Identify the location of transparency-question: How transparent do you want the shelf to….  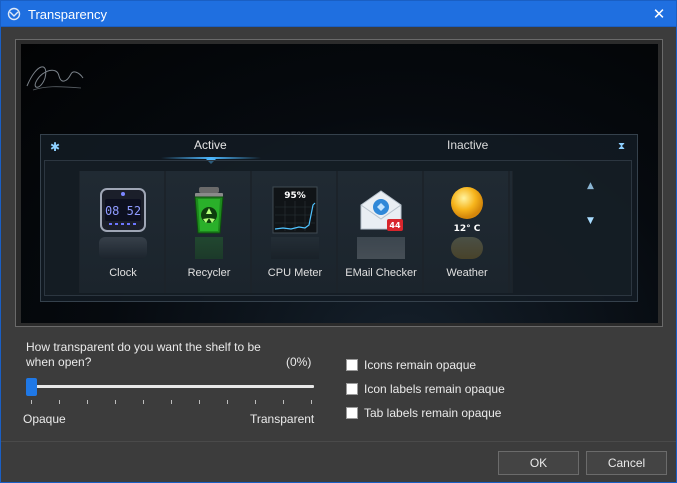
(143, 354).